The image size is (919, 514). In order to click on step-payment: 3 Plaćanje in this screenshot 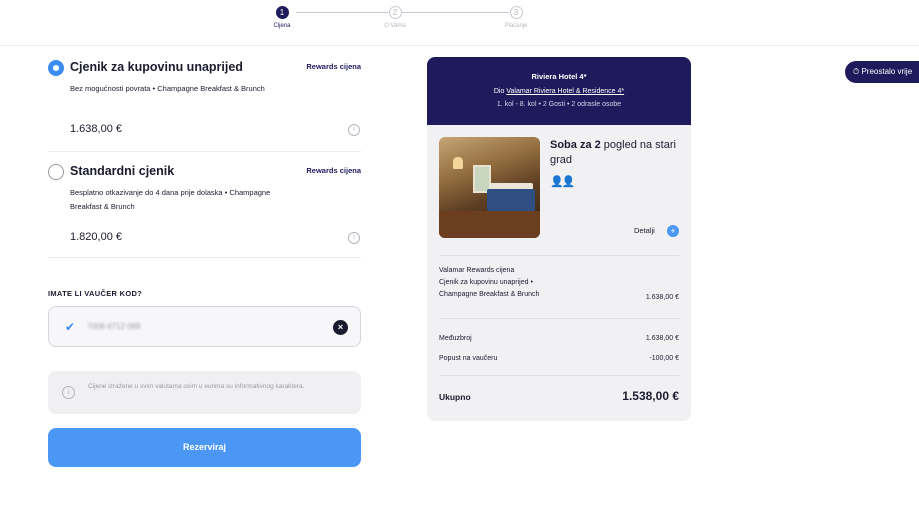, I will do `click(516, 17)`.